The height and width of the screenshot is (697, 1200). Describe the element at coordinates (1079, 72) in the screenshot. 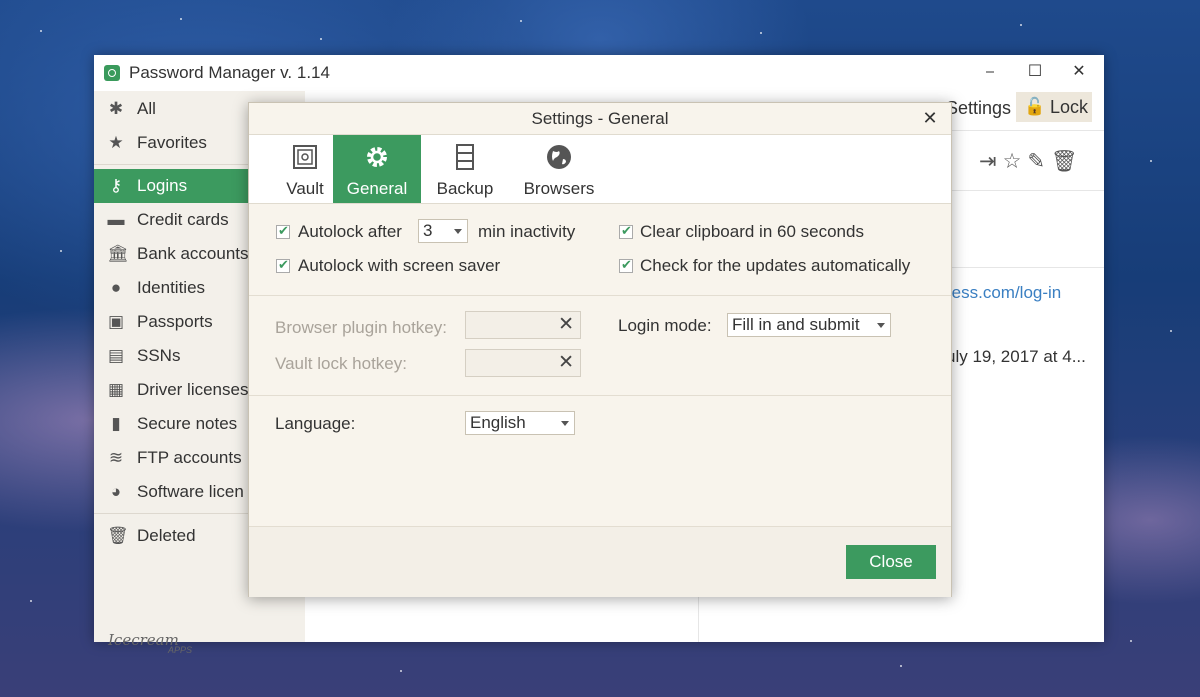

I see `close-window-button: ✕` at that location.